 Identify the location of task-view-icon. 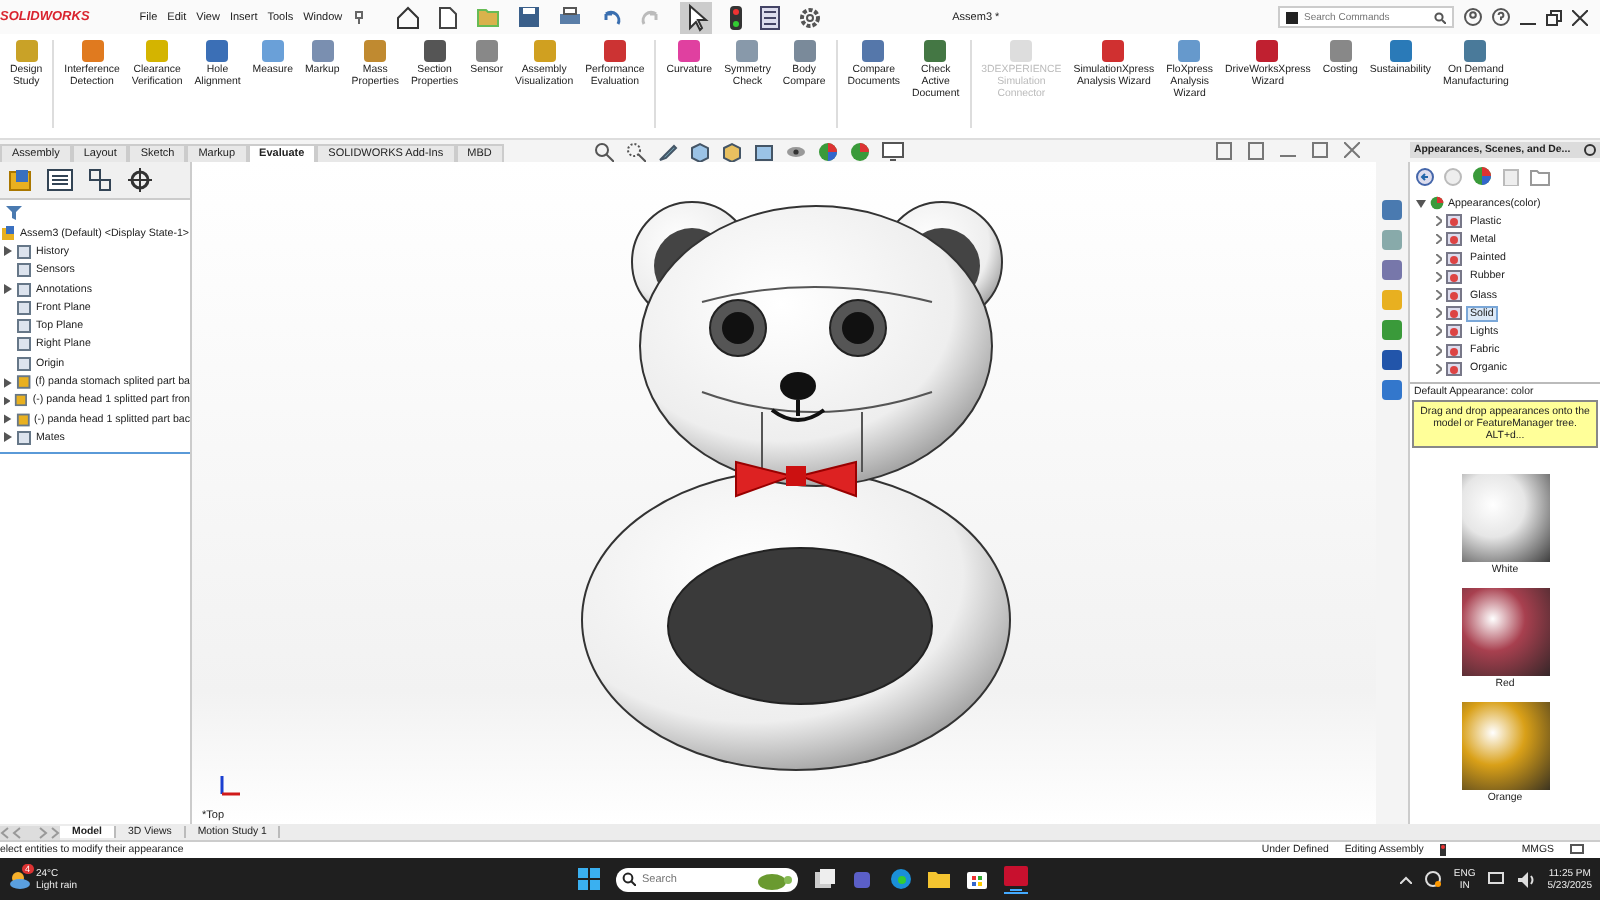
(825, 879).